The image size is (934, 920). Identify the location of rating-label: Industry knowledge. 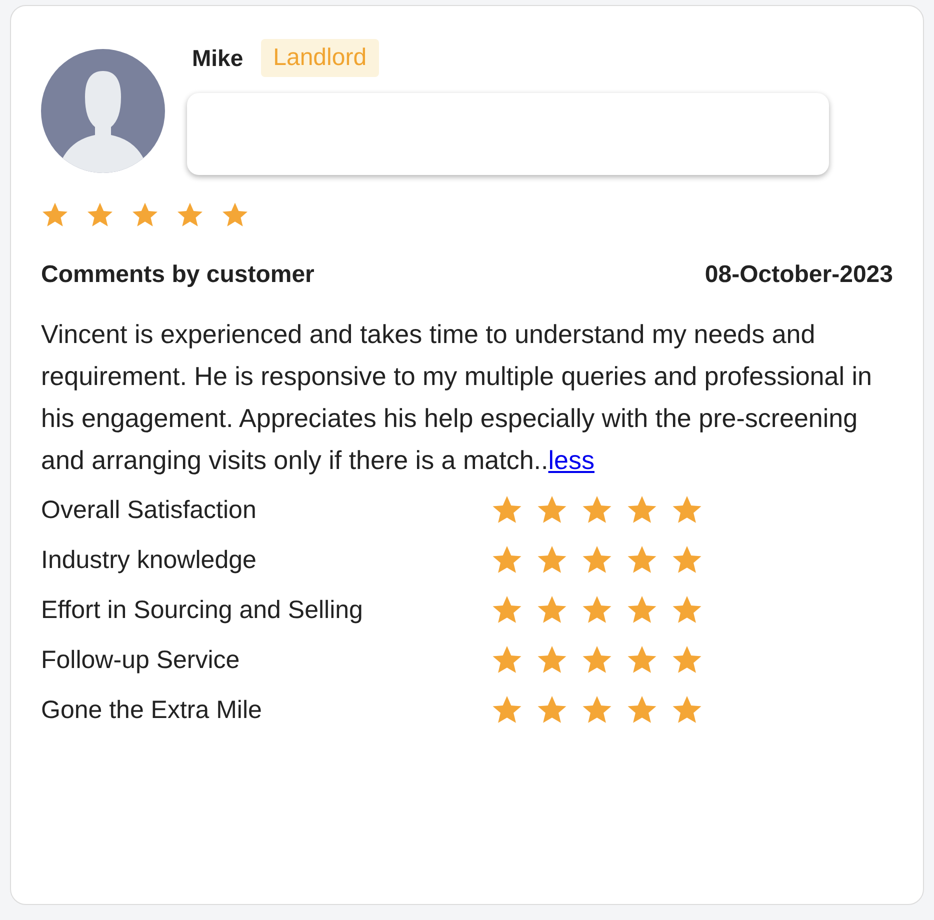
(149, 560).